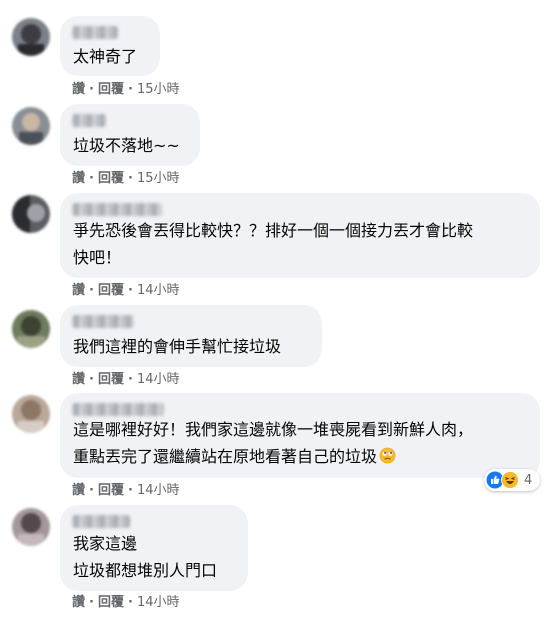 This screenshot has width=550, height=630. I want to click on comment-text-line-1: 我家這邊, so click(105, 543).